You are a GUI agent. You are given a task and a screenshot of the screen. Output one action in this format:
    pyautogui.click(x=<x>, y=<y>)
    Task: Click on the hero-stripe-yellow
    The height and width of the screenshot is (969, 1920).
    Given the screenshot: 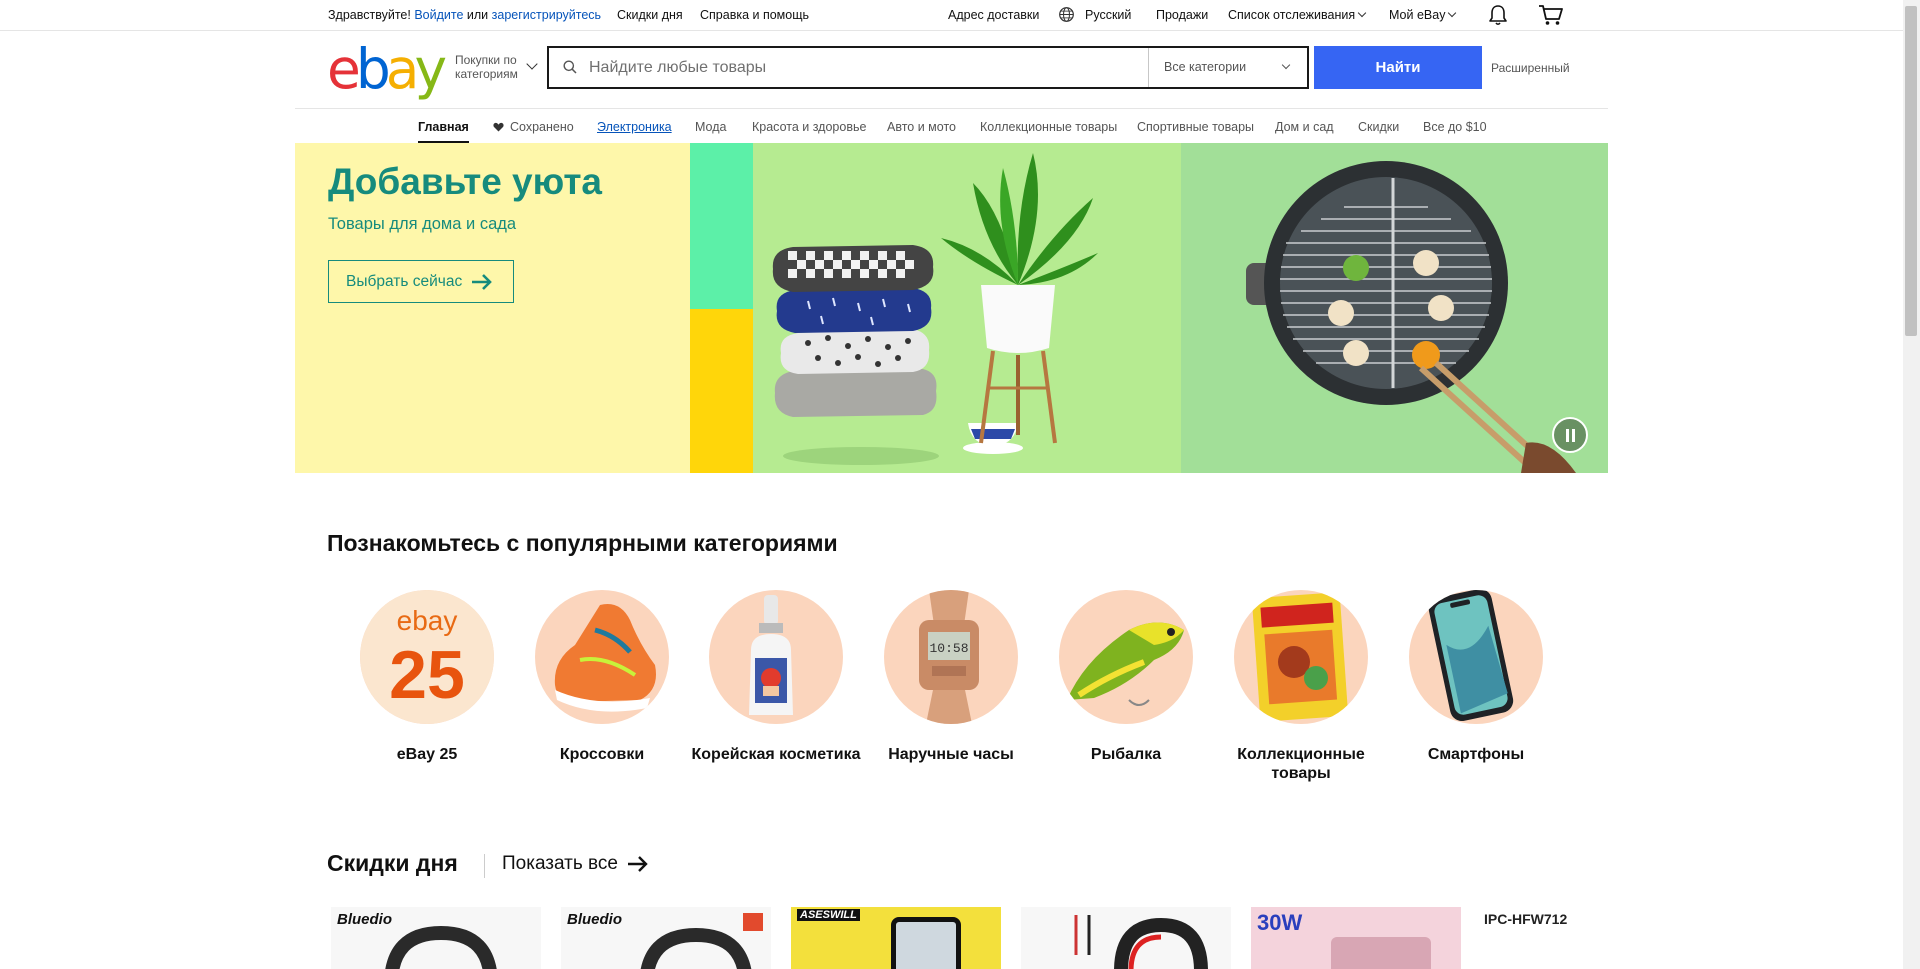 What is the action you would take?
    pyautogui.click(x=721, y=391)
    